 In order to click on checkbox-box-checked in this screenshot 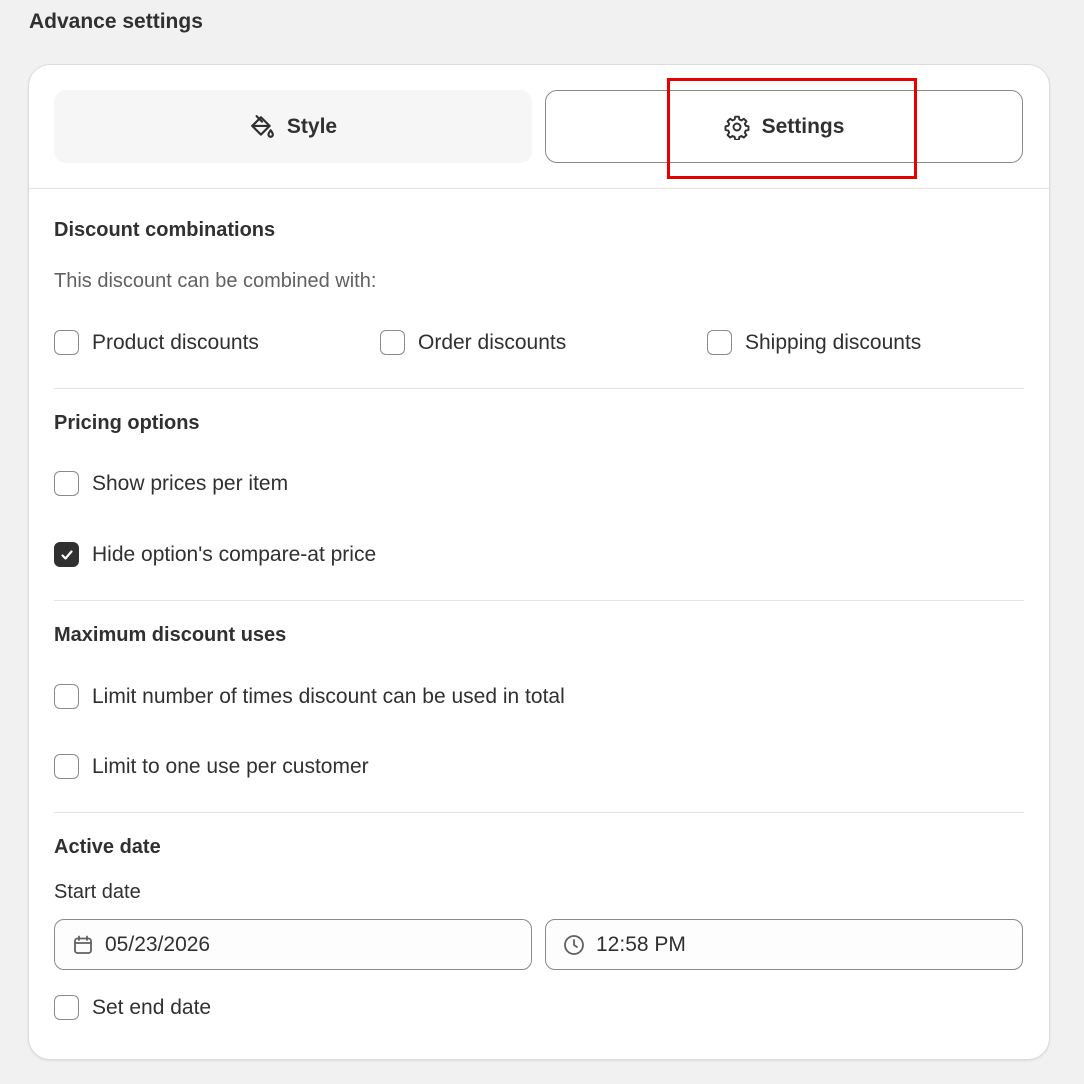, I will do `click(66, 554)`.